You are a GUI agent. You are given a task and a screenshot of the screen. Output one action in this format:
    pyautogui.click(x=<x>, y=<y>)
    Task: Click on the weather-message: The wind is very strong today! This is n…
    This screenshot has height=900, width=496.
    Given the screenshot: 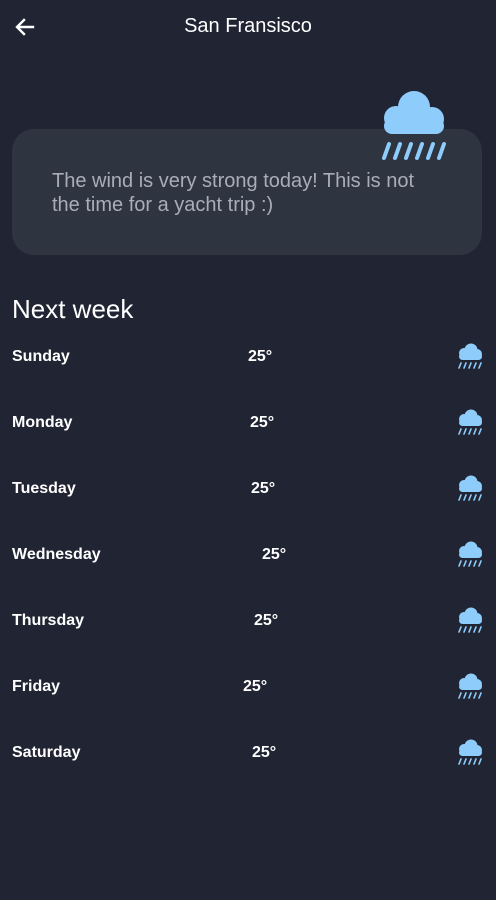 What is the action you would take?
    pyautogui.click(x=233, y=193)
    